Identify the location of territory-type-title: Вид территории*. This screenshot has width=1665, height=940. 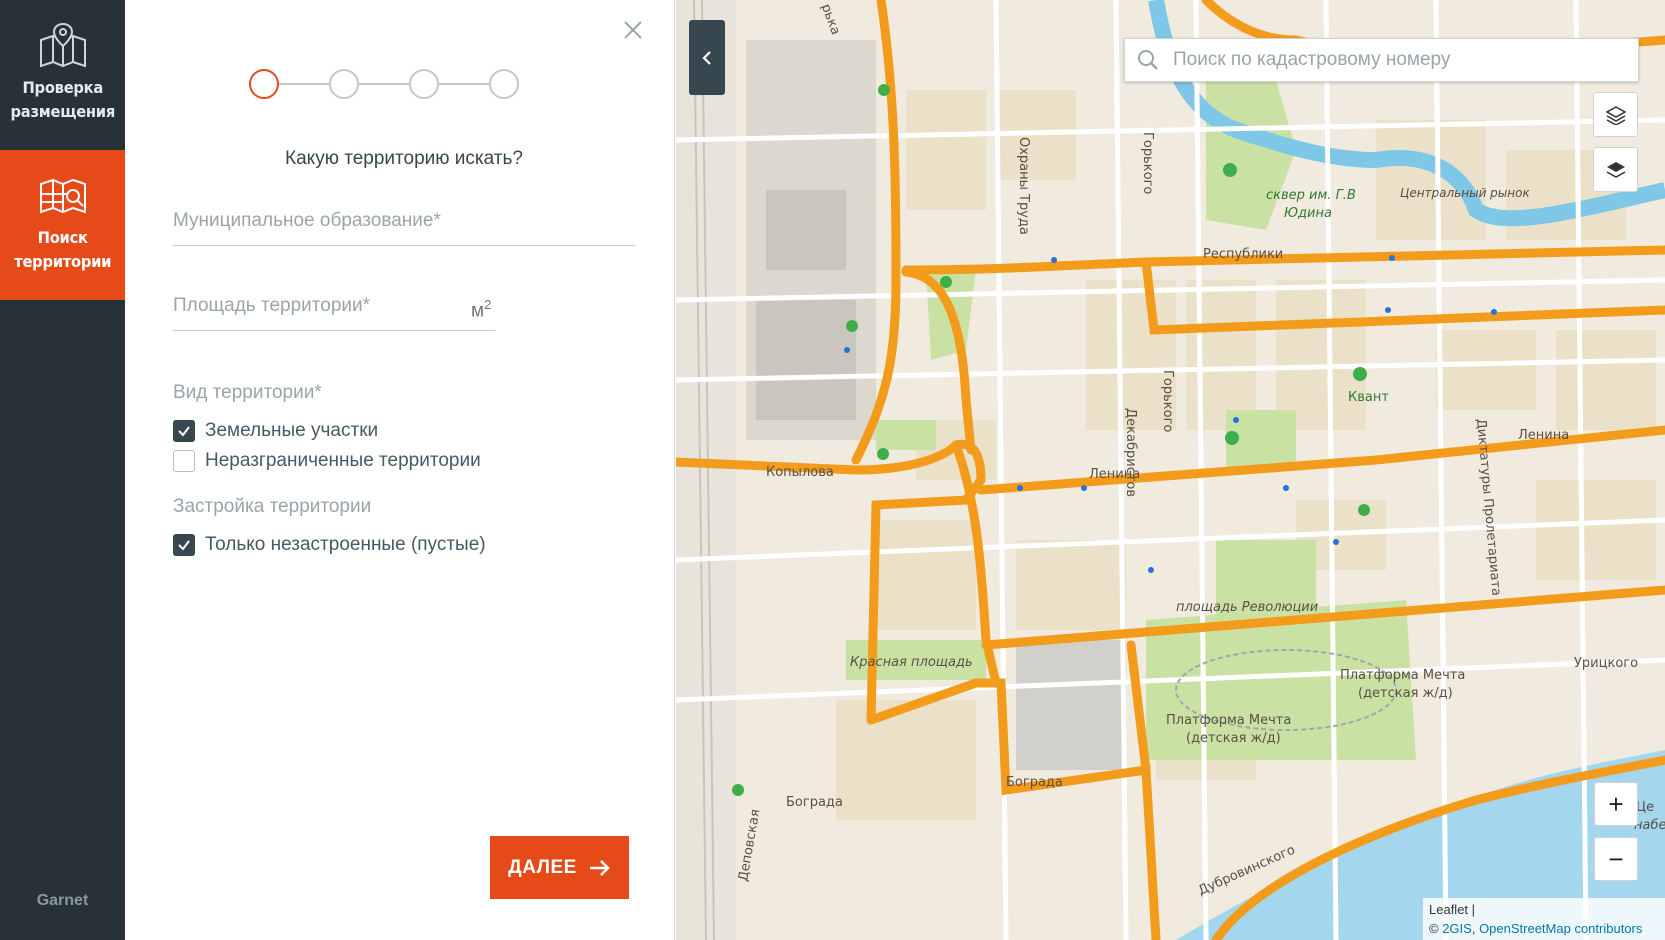
(247, 392).